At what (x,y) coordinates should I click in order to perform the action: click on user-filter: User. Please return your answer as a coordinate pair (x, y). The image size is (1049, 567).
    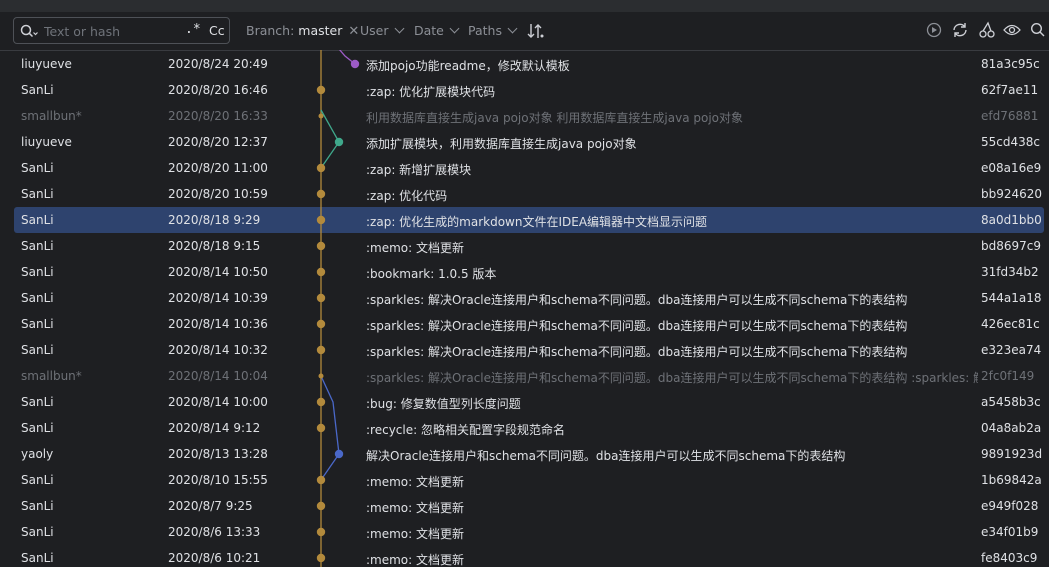
    Looking at the image, I should click on (382, 30).